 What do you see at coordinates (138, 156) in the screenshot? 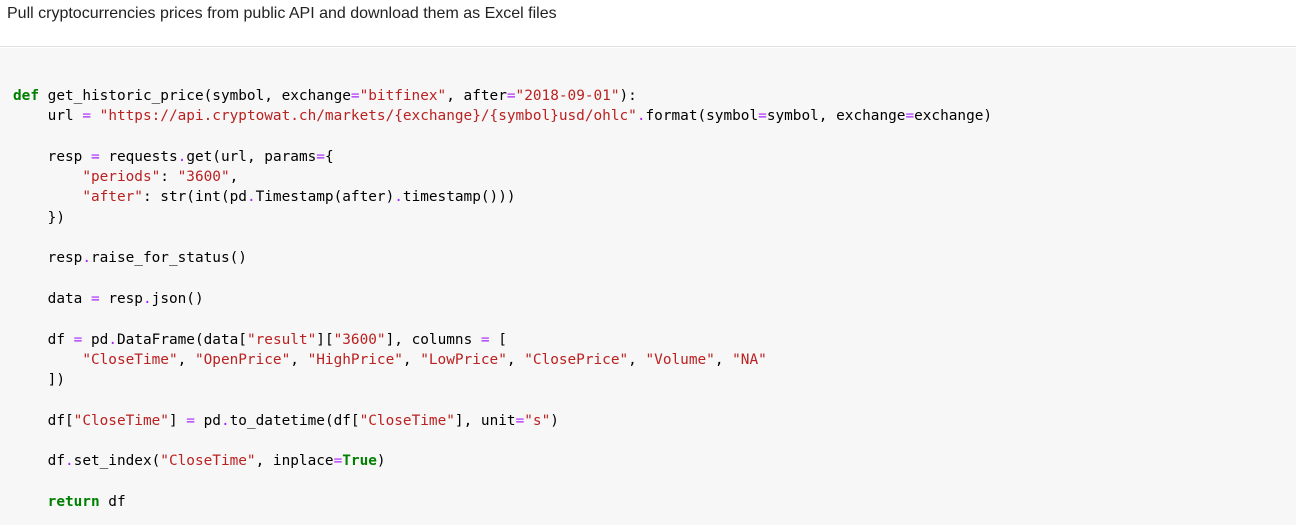
I see `code-token: requests` at bounding box center [138, 156].